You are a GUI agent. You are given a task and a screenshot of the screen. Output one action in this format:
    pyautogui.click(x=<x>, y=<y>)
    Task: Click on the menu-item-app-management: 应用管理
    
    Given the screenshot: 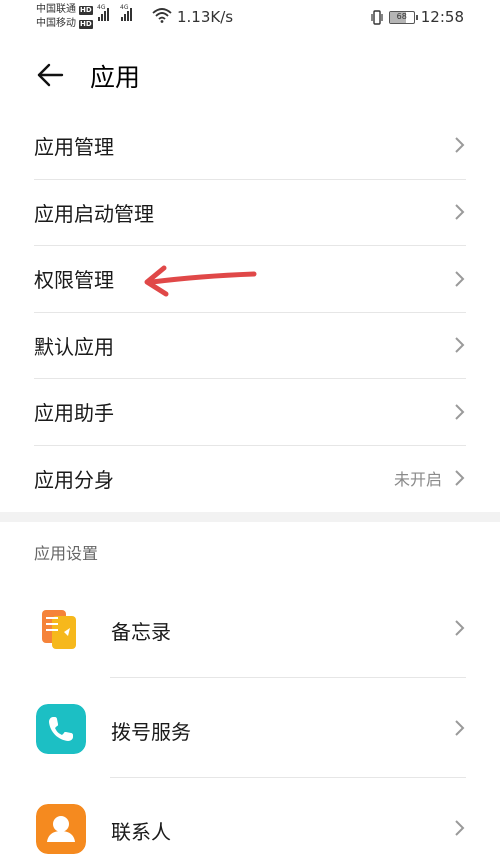 What is the action you would take?
    pyautogui.click(x=250, y=145)
    